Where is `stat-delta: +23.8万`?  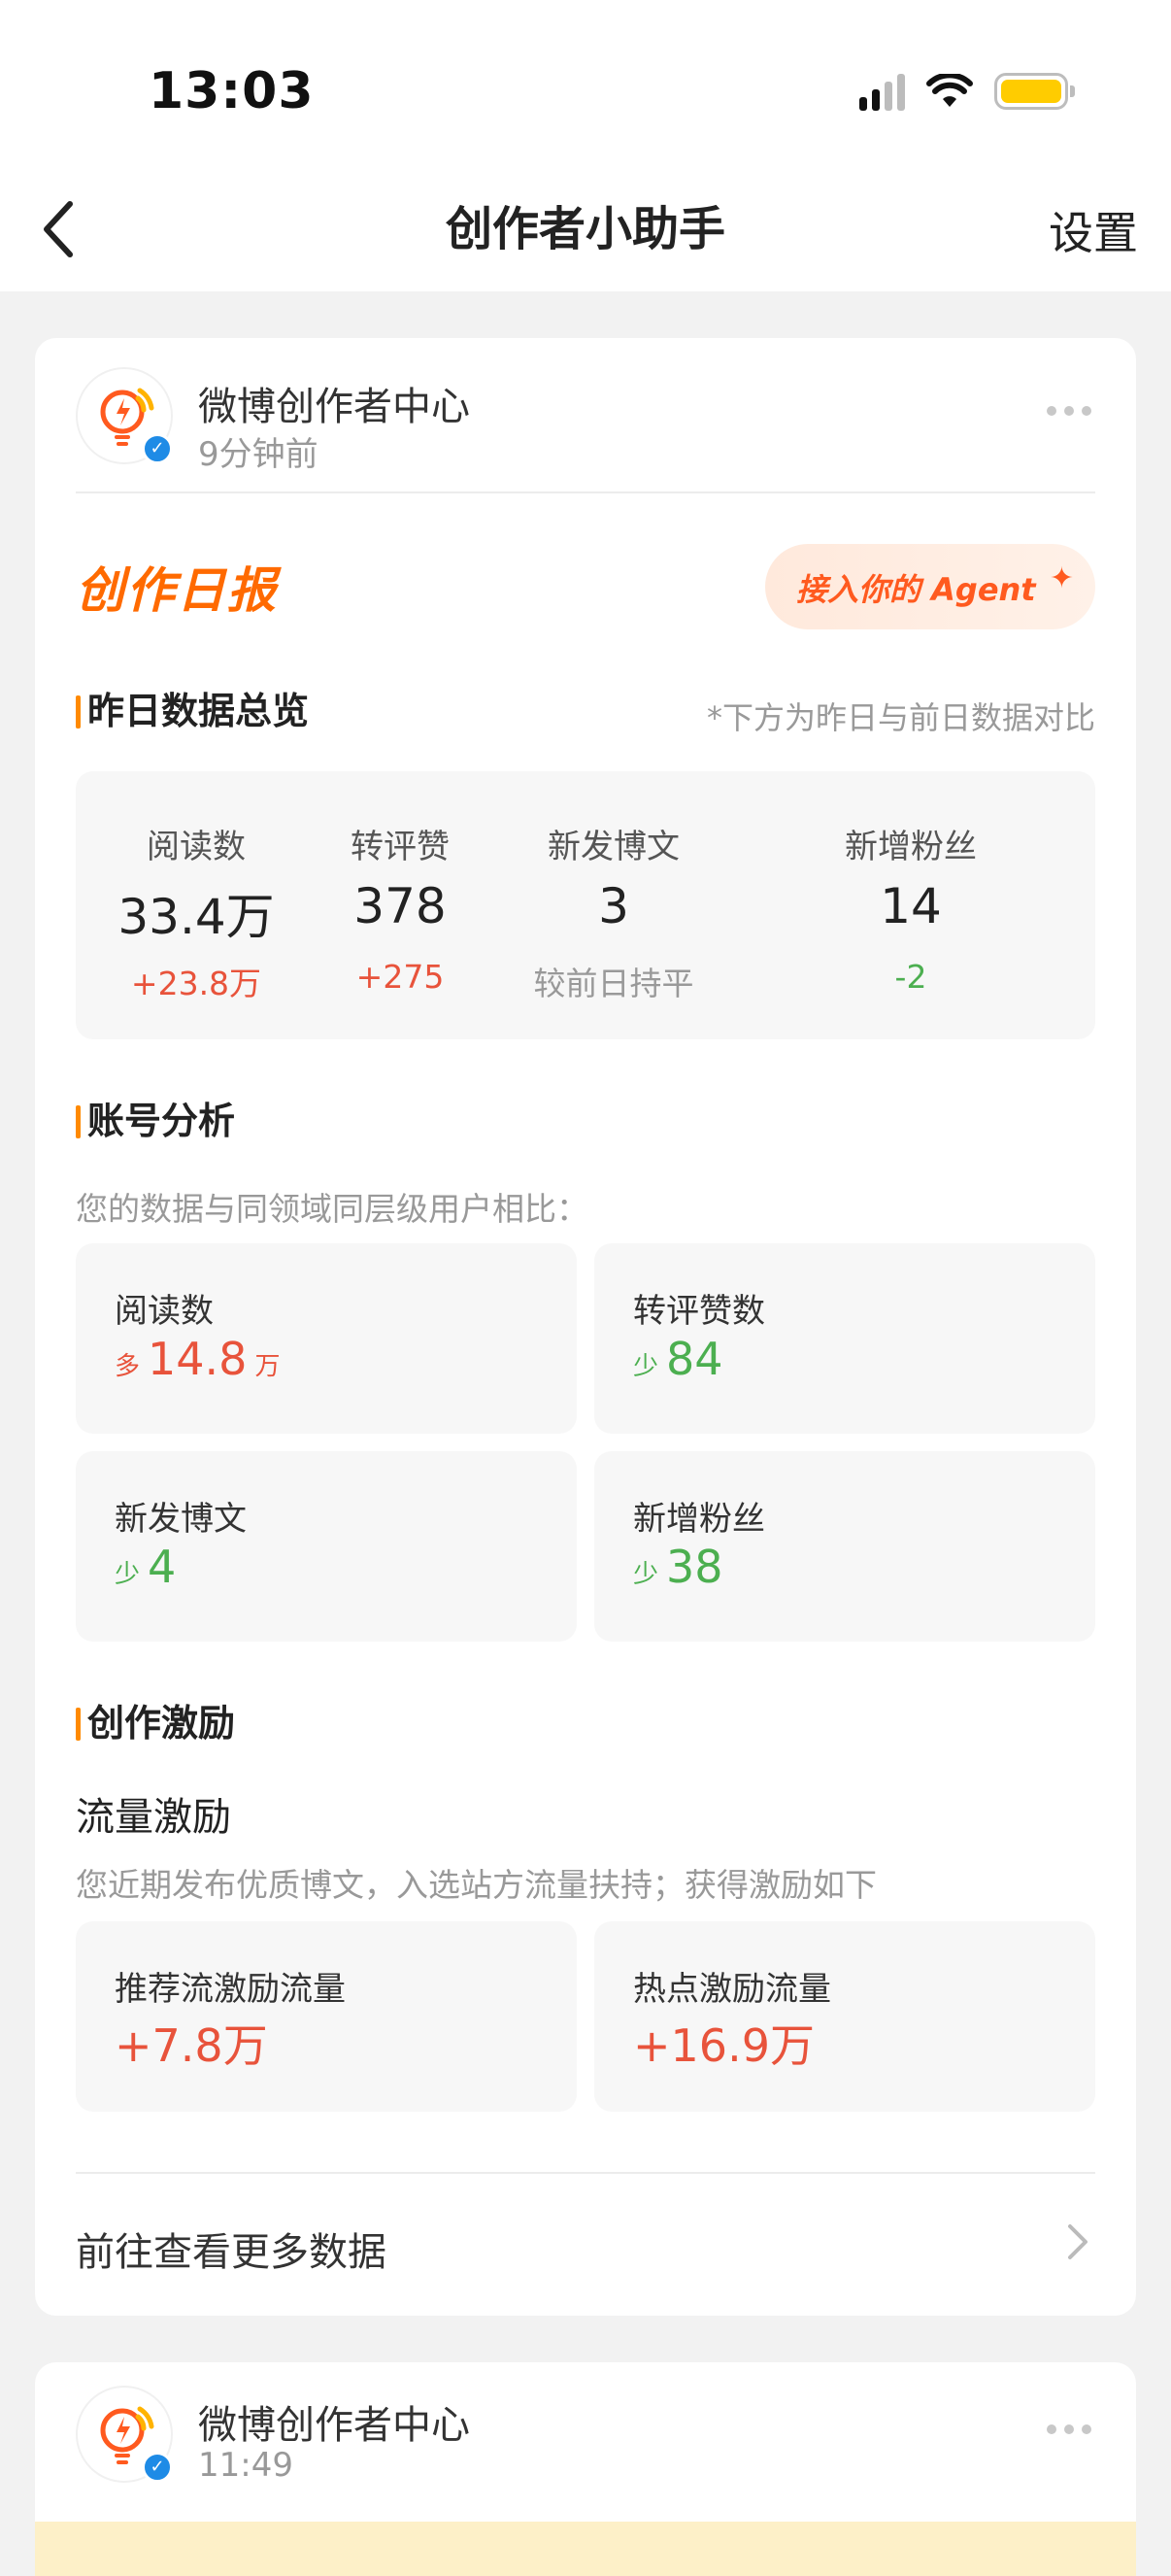 stat-delta: +23.8万 is located at coordinates (196, 983).